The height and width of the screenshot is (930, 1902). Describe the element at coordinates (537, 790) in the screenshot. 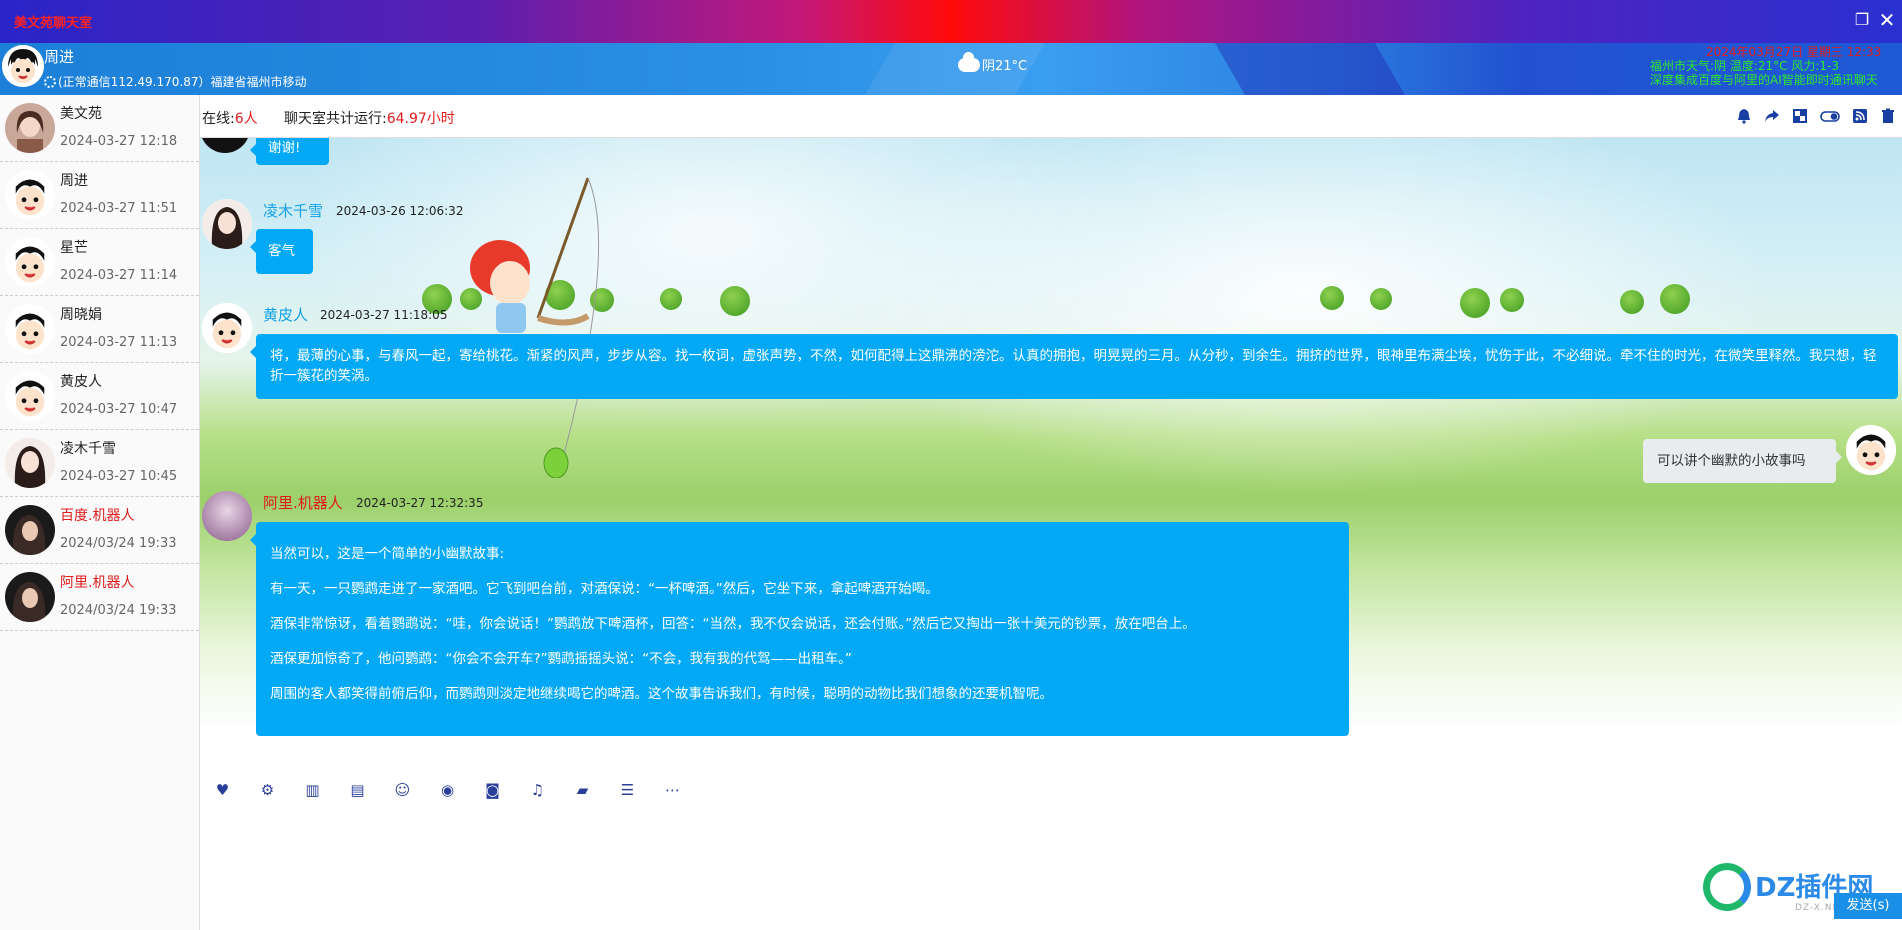

I see `music-icon: ♫` at that location.